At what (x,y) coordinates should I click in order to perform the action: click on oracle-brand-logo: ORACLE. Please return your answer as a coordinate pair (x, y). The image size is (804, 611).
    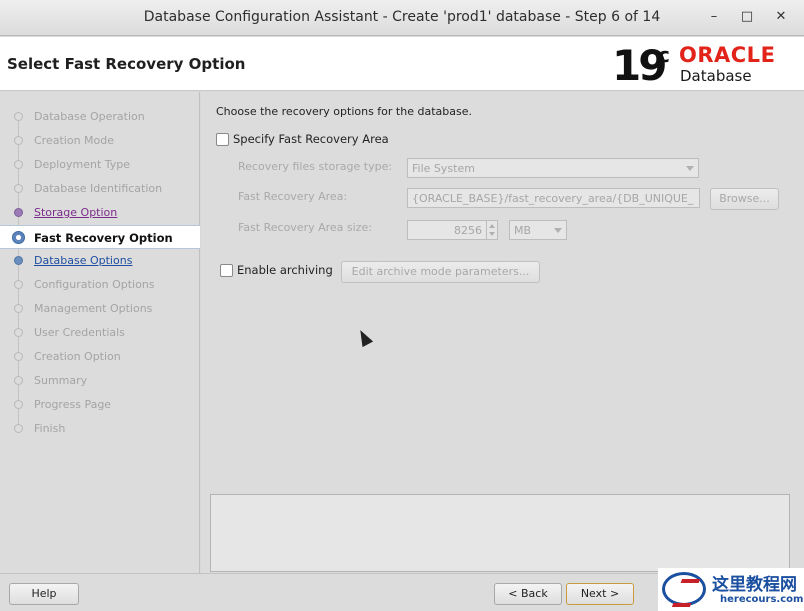
    Looking at the image, I should click on (727, 55).